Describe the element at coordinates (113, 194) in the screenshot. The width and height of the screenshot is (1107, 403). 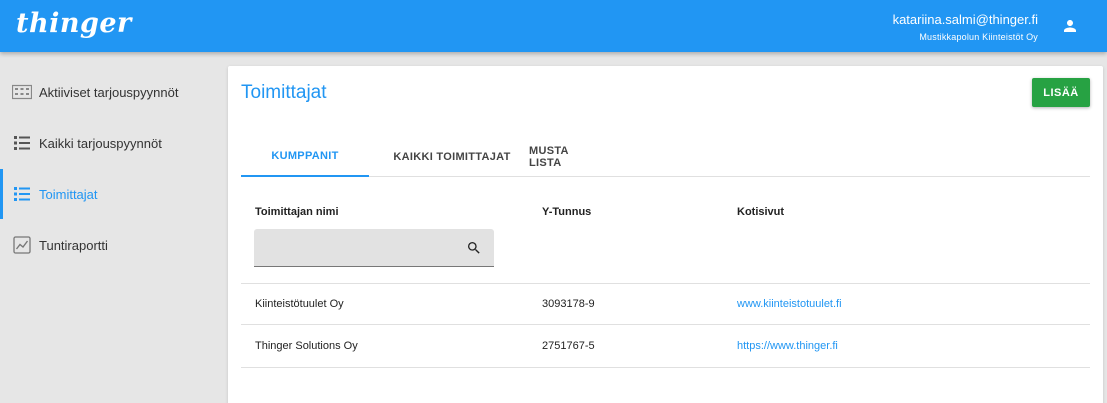
I see `sidebar-item-toimittajat: Toimittajat` at that location.